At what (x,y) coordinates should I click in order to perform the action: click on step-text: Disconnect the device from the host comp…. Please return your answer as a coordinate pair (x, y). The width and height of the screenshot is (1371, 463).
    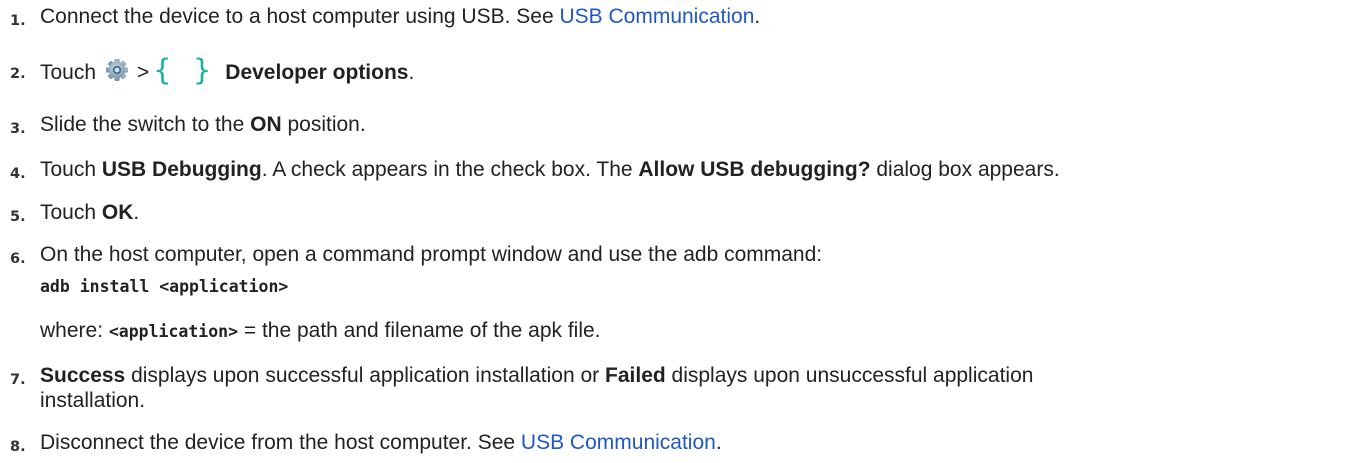
    Looking at the image, I should click on (280, 442).